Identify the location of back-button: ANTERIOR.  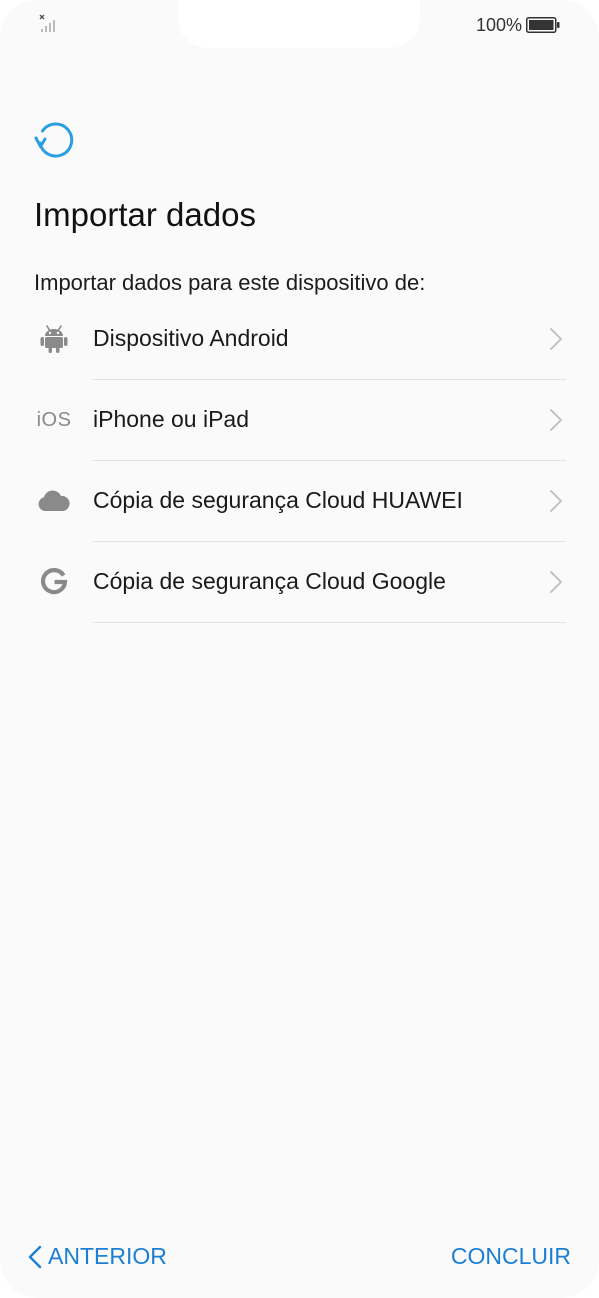
(97, 1256).